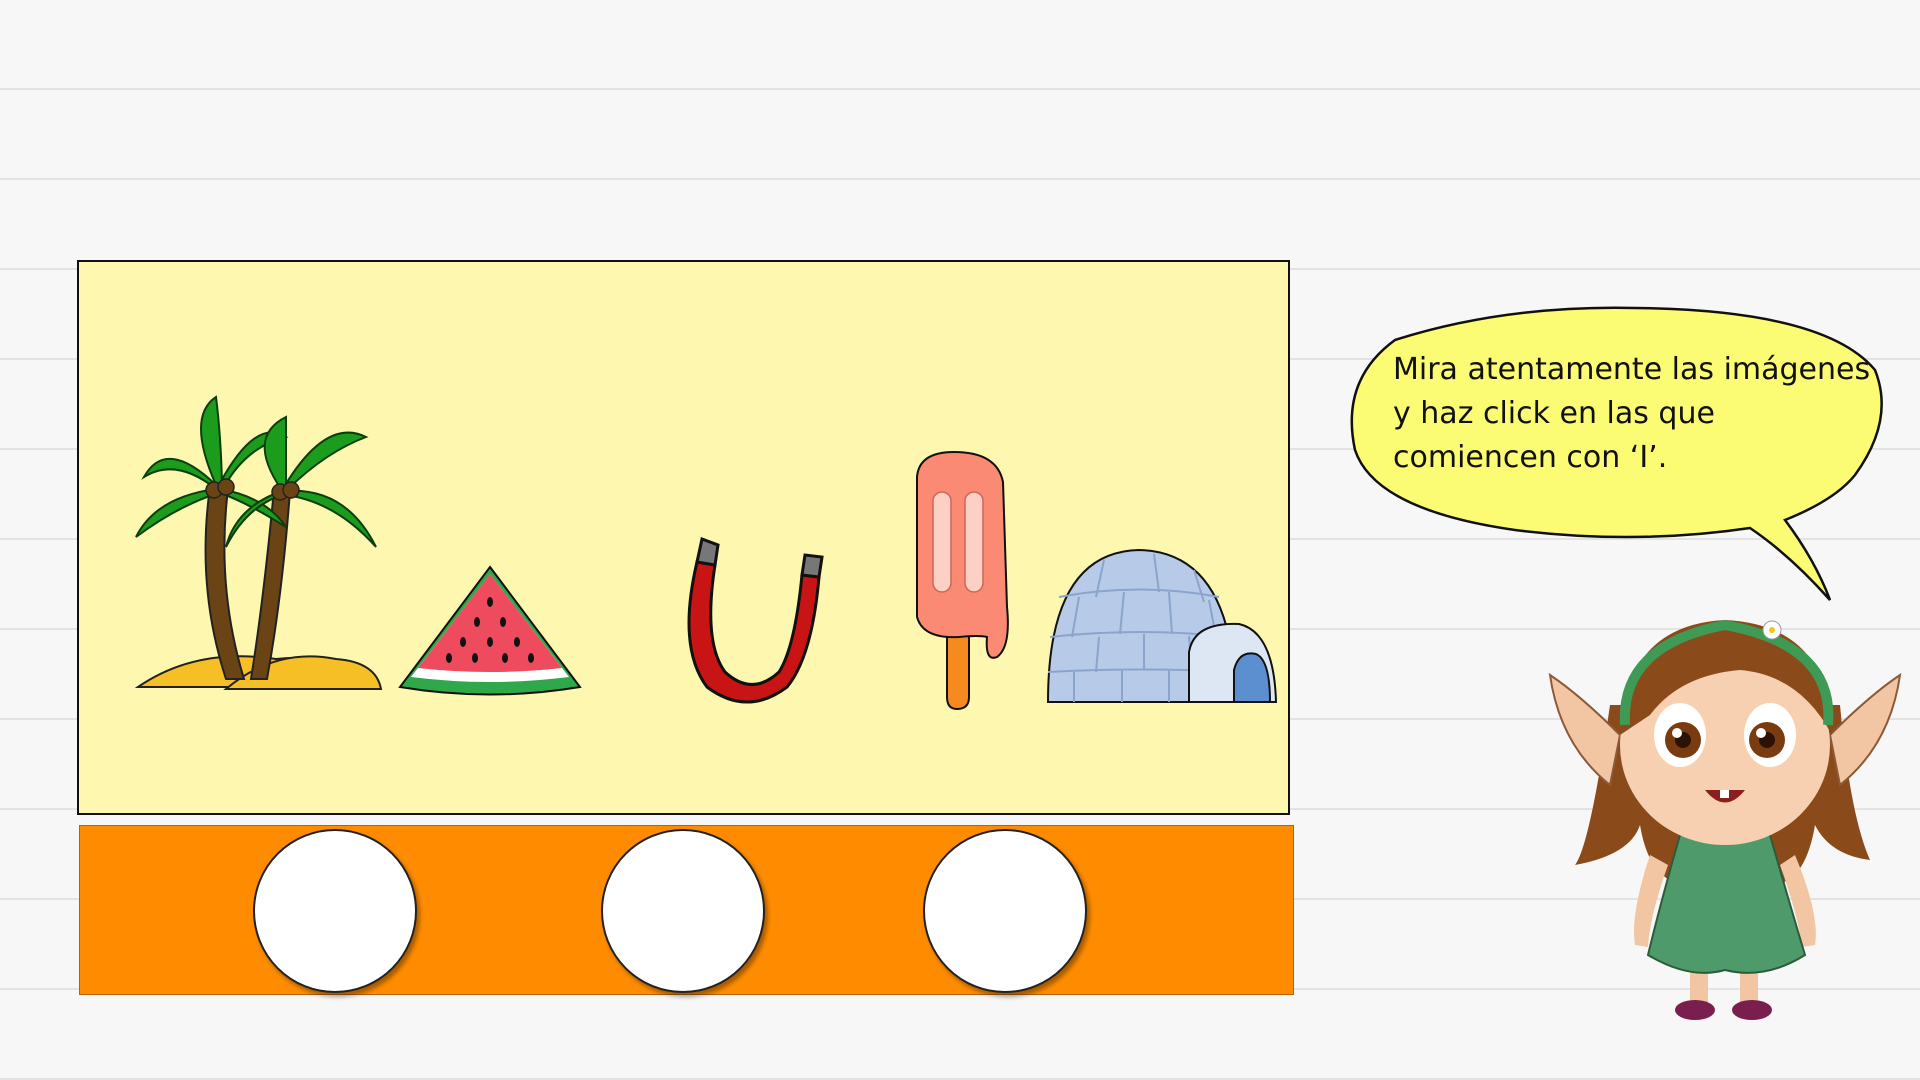  Describe the element at coordinates (1725, 819) in the screenshot. I see `elf-girl-icon` at that location.